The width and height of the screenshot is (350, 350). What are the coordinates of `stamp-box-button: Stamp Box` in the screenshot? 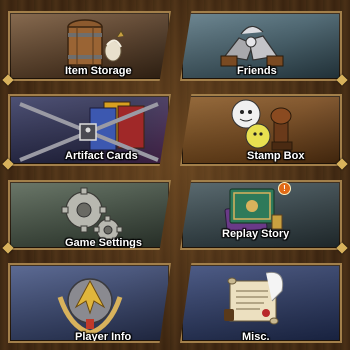 It's located at (261, 130).